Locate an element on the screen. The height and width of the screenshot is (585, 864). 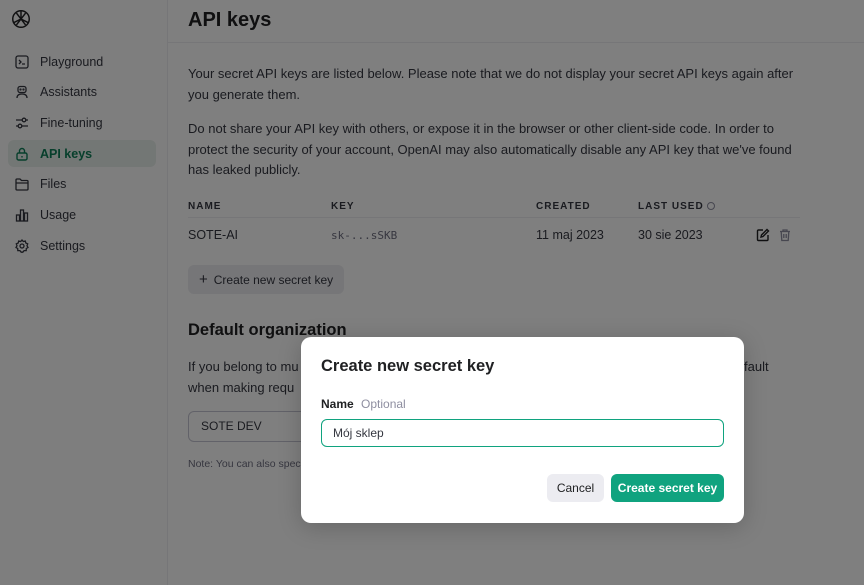
create-secret-key-button: Create secret key is located at coordinates (667, 488).